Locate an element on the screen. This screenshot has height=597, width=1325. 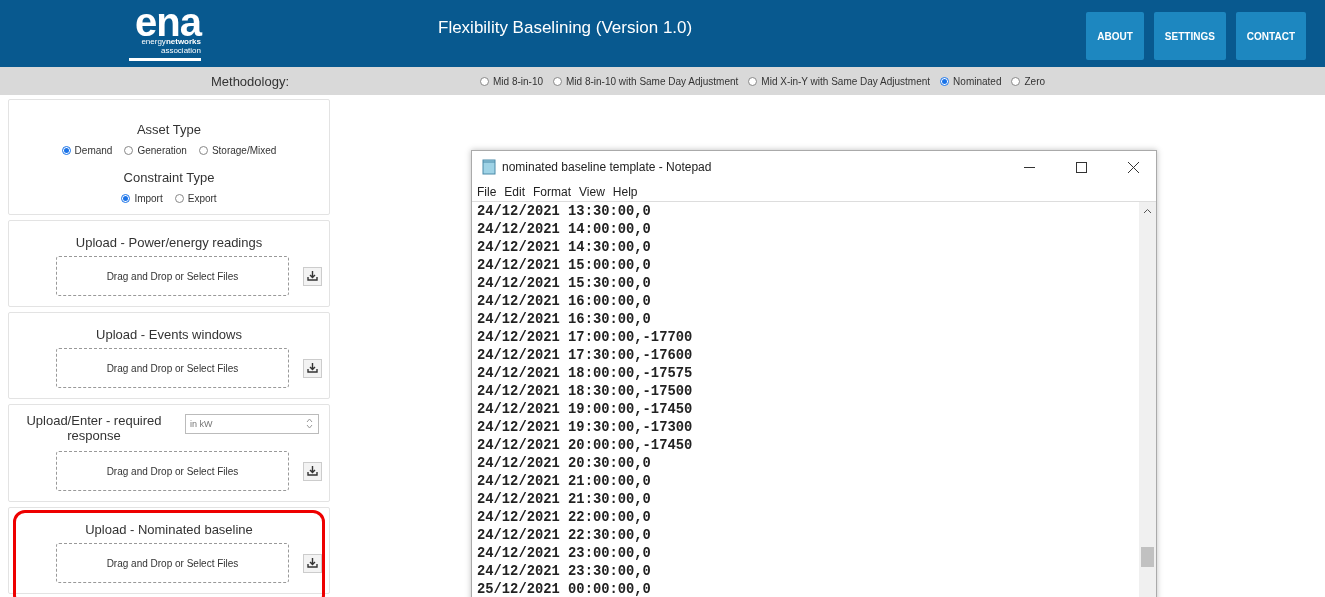
window-title: nominated baseline template - Notepad is located at coordinates (607, 167).